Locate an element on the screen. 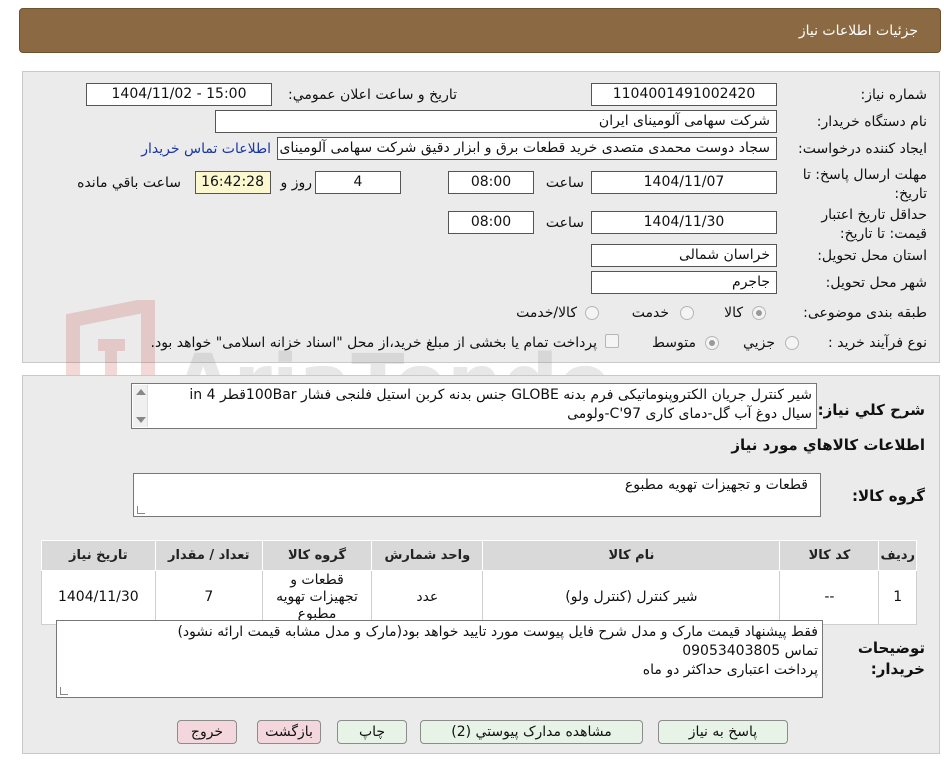 The image size is (944, 764). deadline-date-field: 1404/11/07 is located at coordinates (684, 182).